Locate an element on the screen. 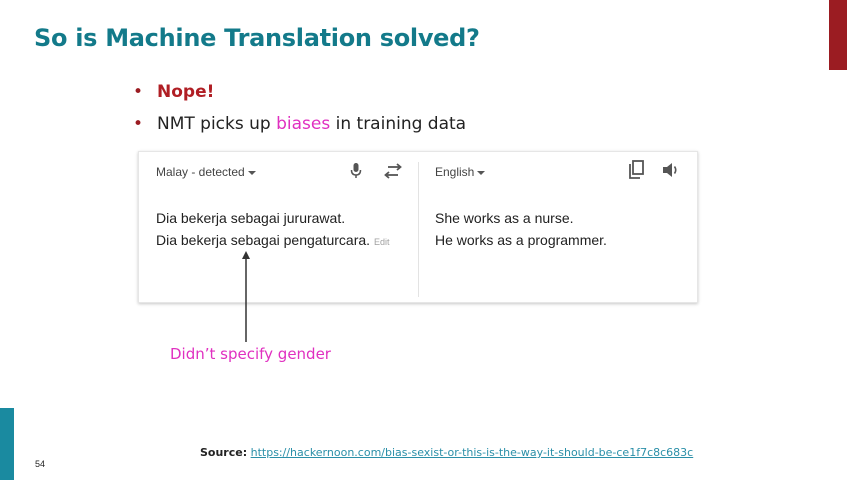 This screenshot has width=847, height=480. target-line-2: He works as a programmer. is located at coordinates (521, 240).